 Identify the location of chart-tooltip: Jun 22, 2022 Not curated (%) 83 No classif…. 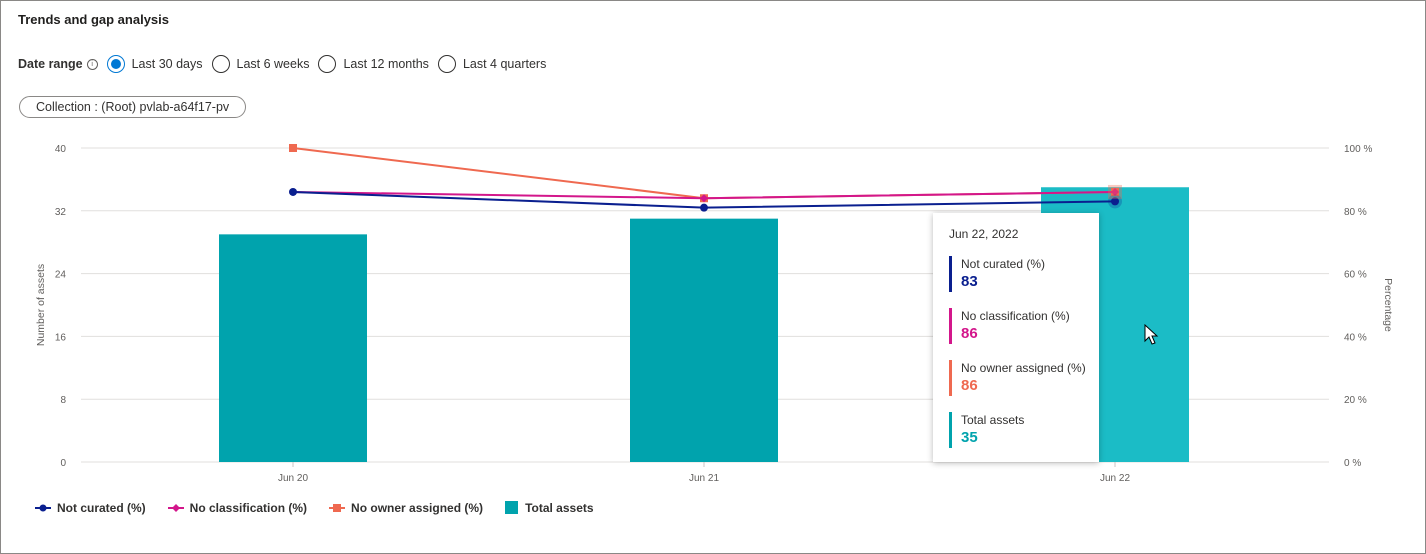
(1016, 337).